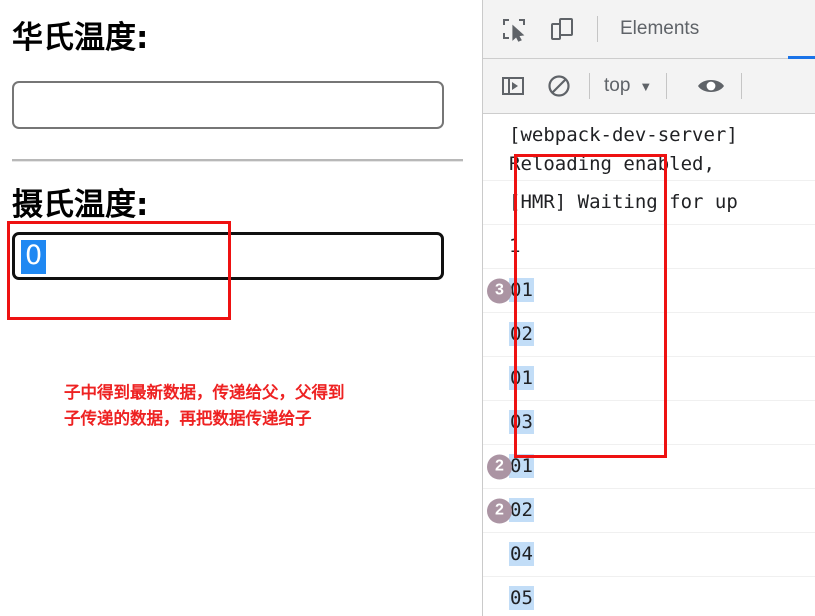  I want to click on inspect-element-icon, so click(514, 29).